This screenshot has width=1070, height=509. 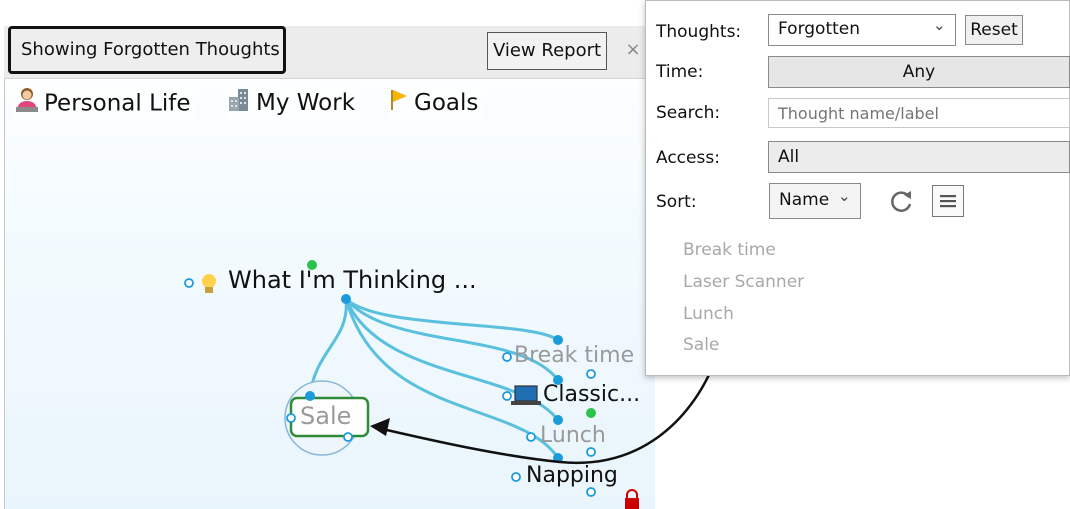 I want to click on result-item: Break time, so click(x=729, y=250).